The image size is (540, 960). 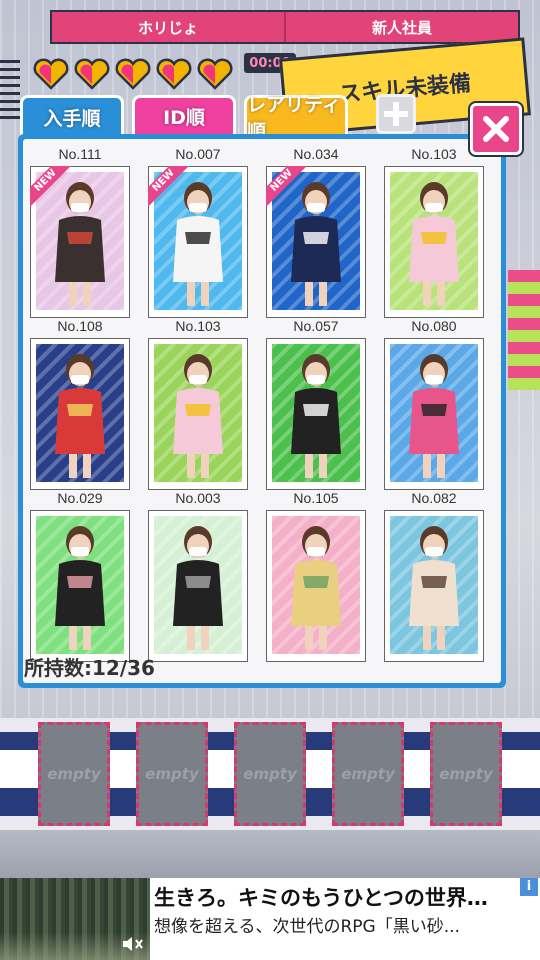 I want to click on collection-card: No.080, so click(x=434, y=404).